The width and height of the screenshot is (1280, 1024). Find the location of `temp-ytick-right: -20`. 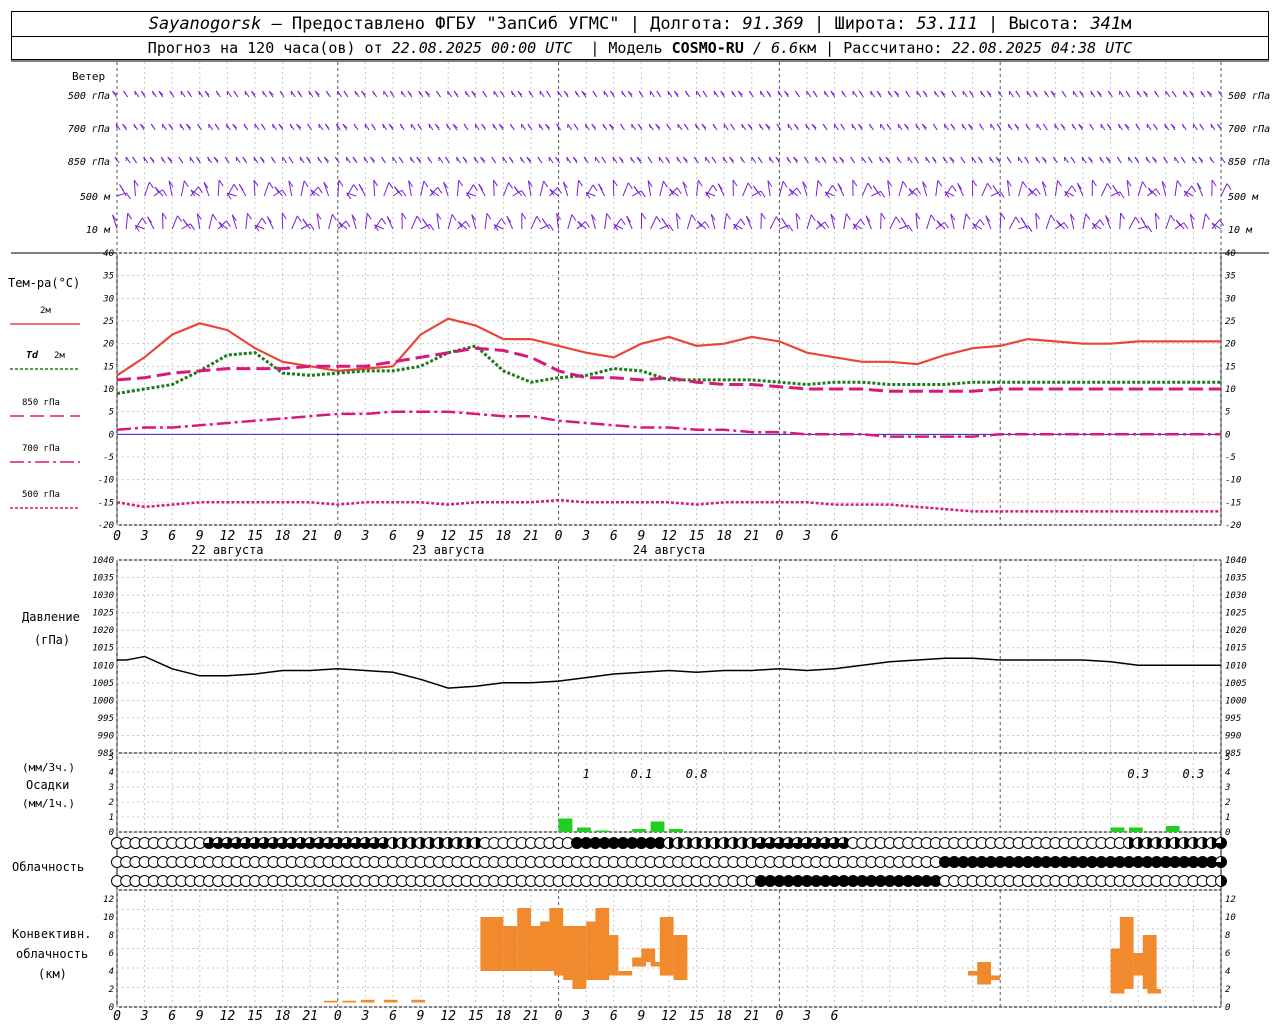

temp-ytick-right: -20 is located at coordinates (1233, 526).